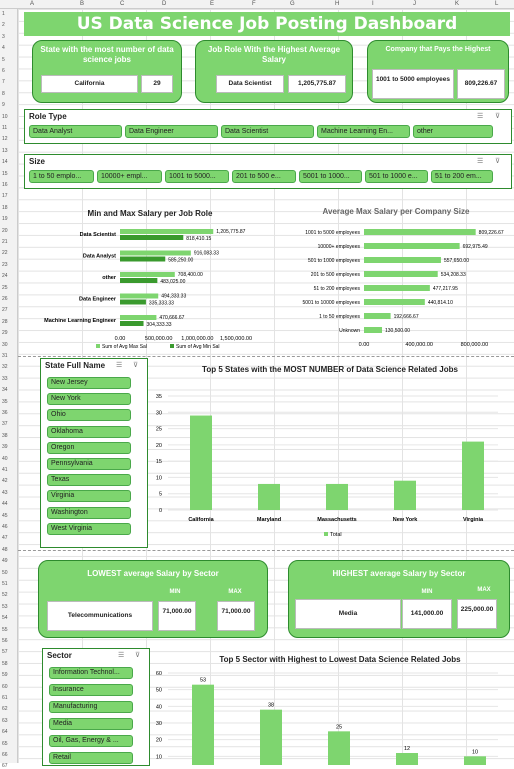 This screenshot has height=769, width=514. Describe the element at coordinates (5, 584) in the screenshot. I see `row-number: 51` at that location.